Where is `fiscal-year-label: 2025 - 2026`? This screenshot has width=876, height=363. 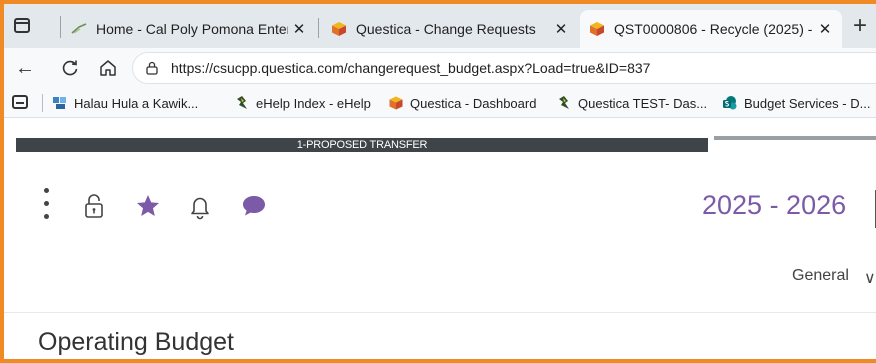
fiscal-year-label: 2025 - 2026 is located at coordinates (774, 205).